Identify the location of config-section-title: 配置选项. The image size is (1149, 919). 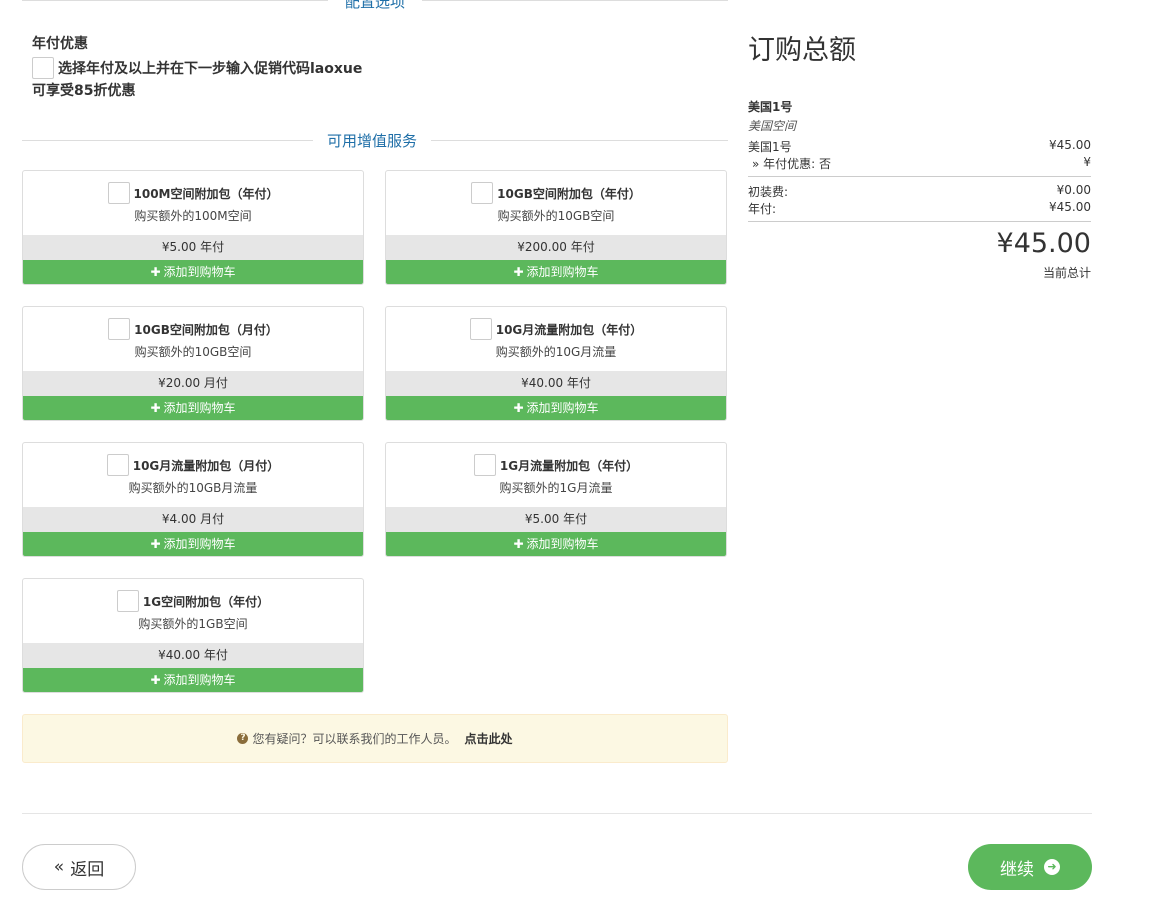
(375, 6).